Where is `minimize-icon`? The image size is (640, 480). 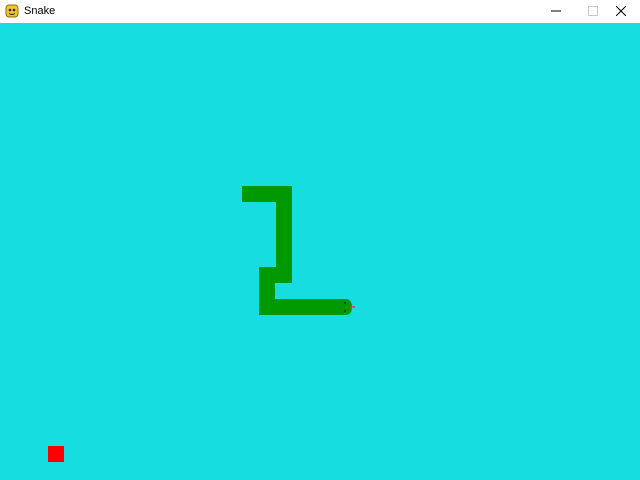 minimize-icon is located at coordinates (556, 12).